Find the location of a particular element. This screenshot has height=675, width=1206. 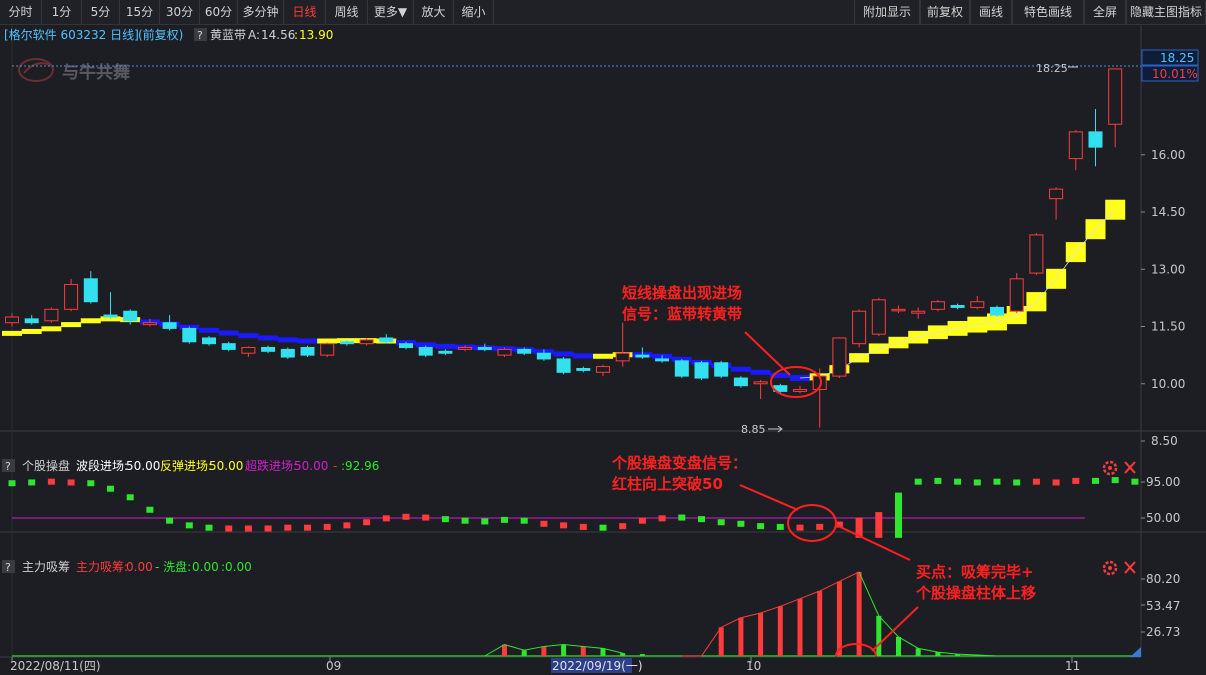

annotation-1-line2: 信号：蓝带转黄带 is located at coordinates (682, 314).